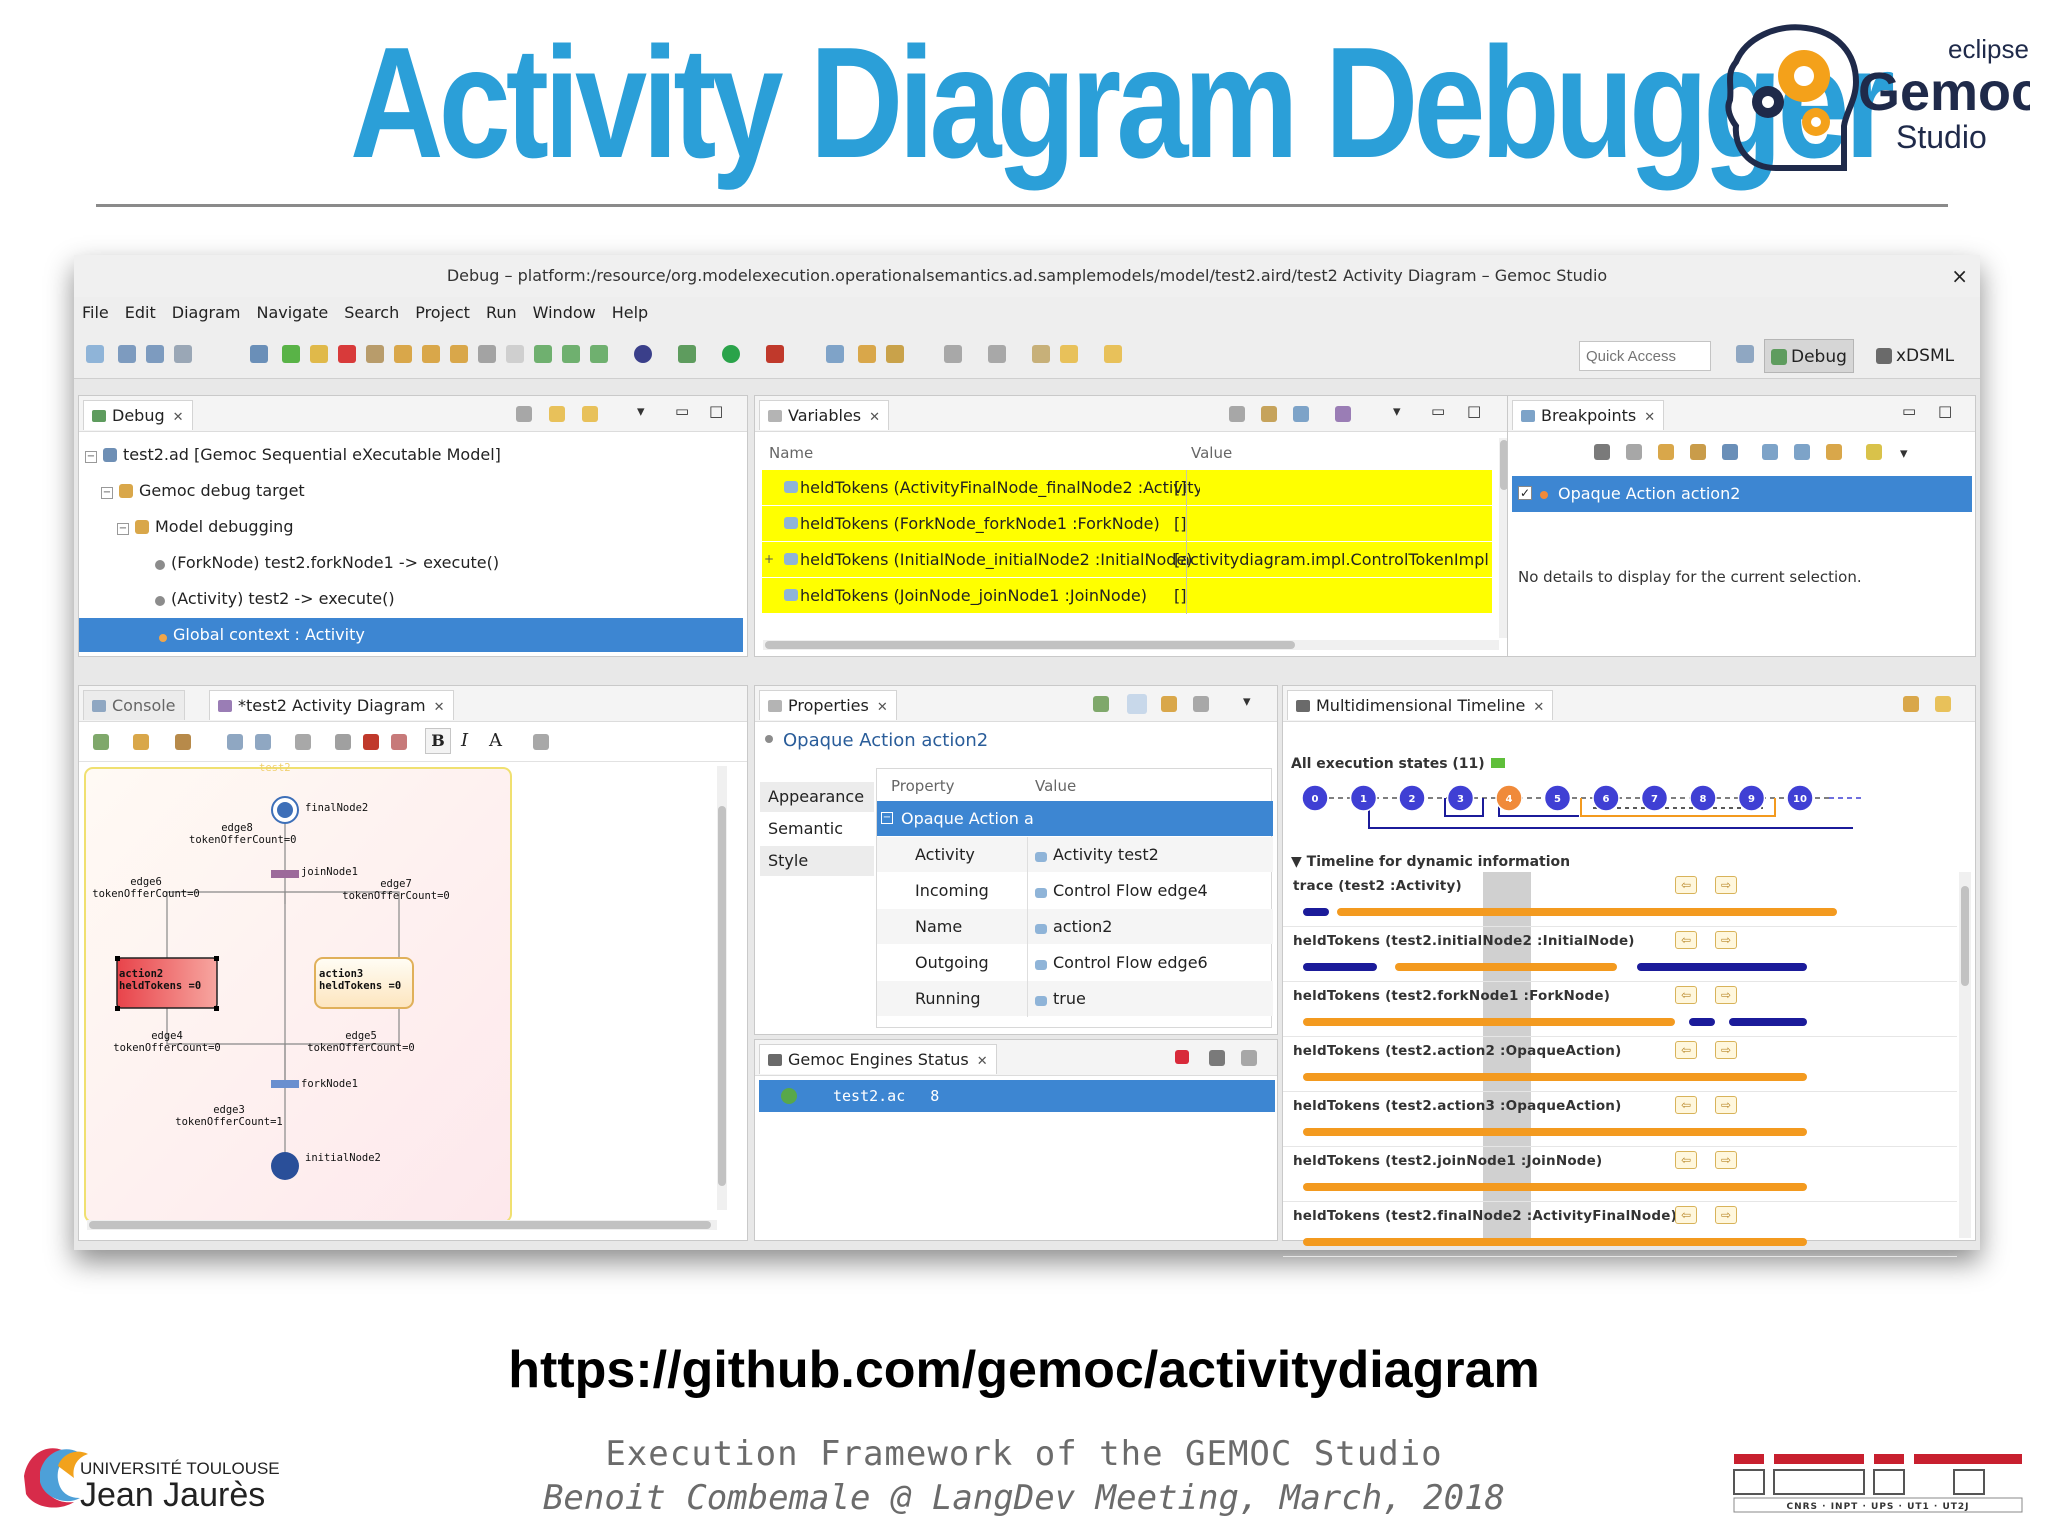  What do you see at coordinates (1606, 798) in the screenshot?
I see `execution-state-node: 6` at bounding box center [1606, 798].